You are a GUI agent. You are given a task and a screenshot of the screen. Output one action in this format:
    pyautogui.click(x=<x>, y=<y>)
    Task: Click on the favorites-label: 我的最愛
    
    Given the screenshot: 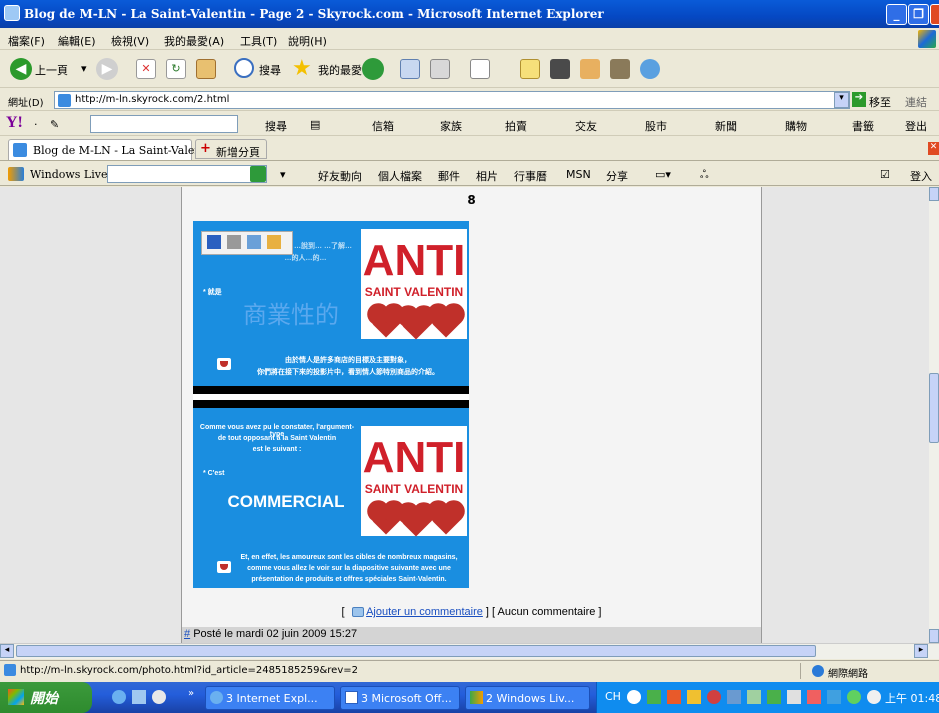 What is the action you would take?
    pyautogui.click(x=340, y=70)
    